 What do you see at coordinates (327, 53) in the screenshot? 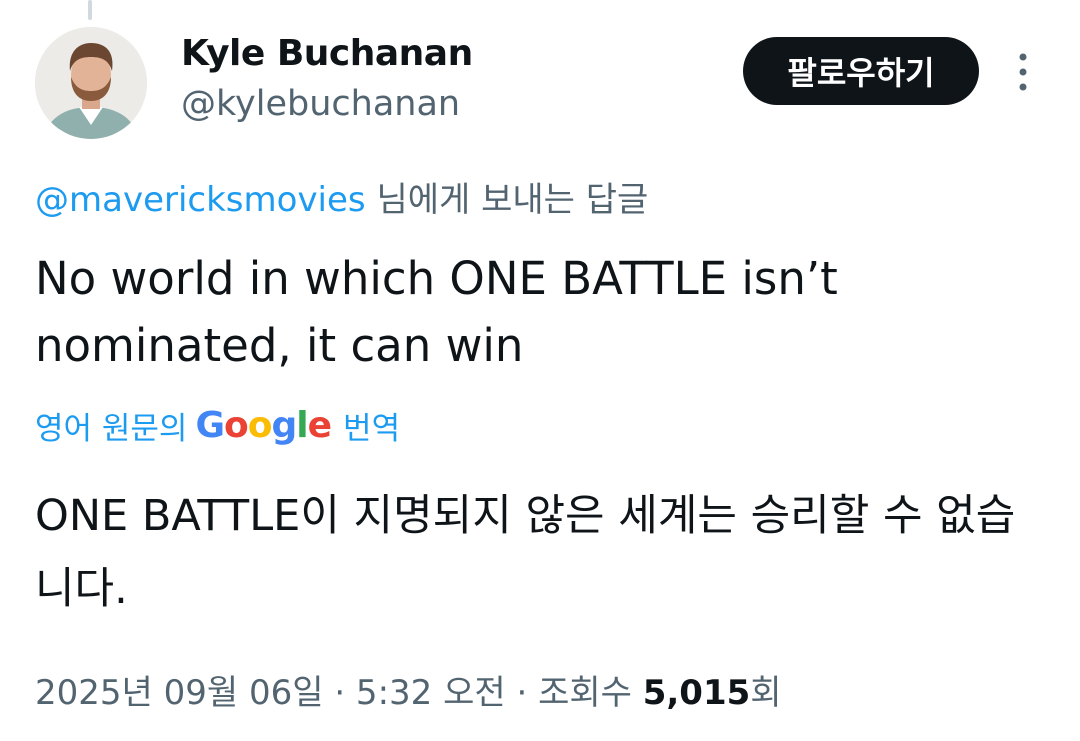
I see `author-name: Kyle Buchanan` at bounding box center [327, 53].